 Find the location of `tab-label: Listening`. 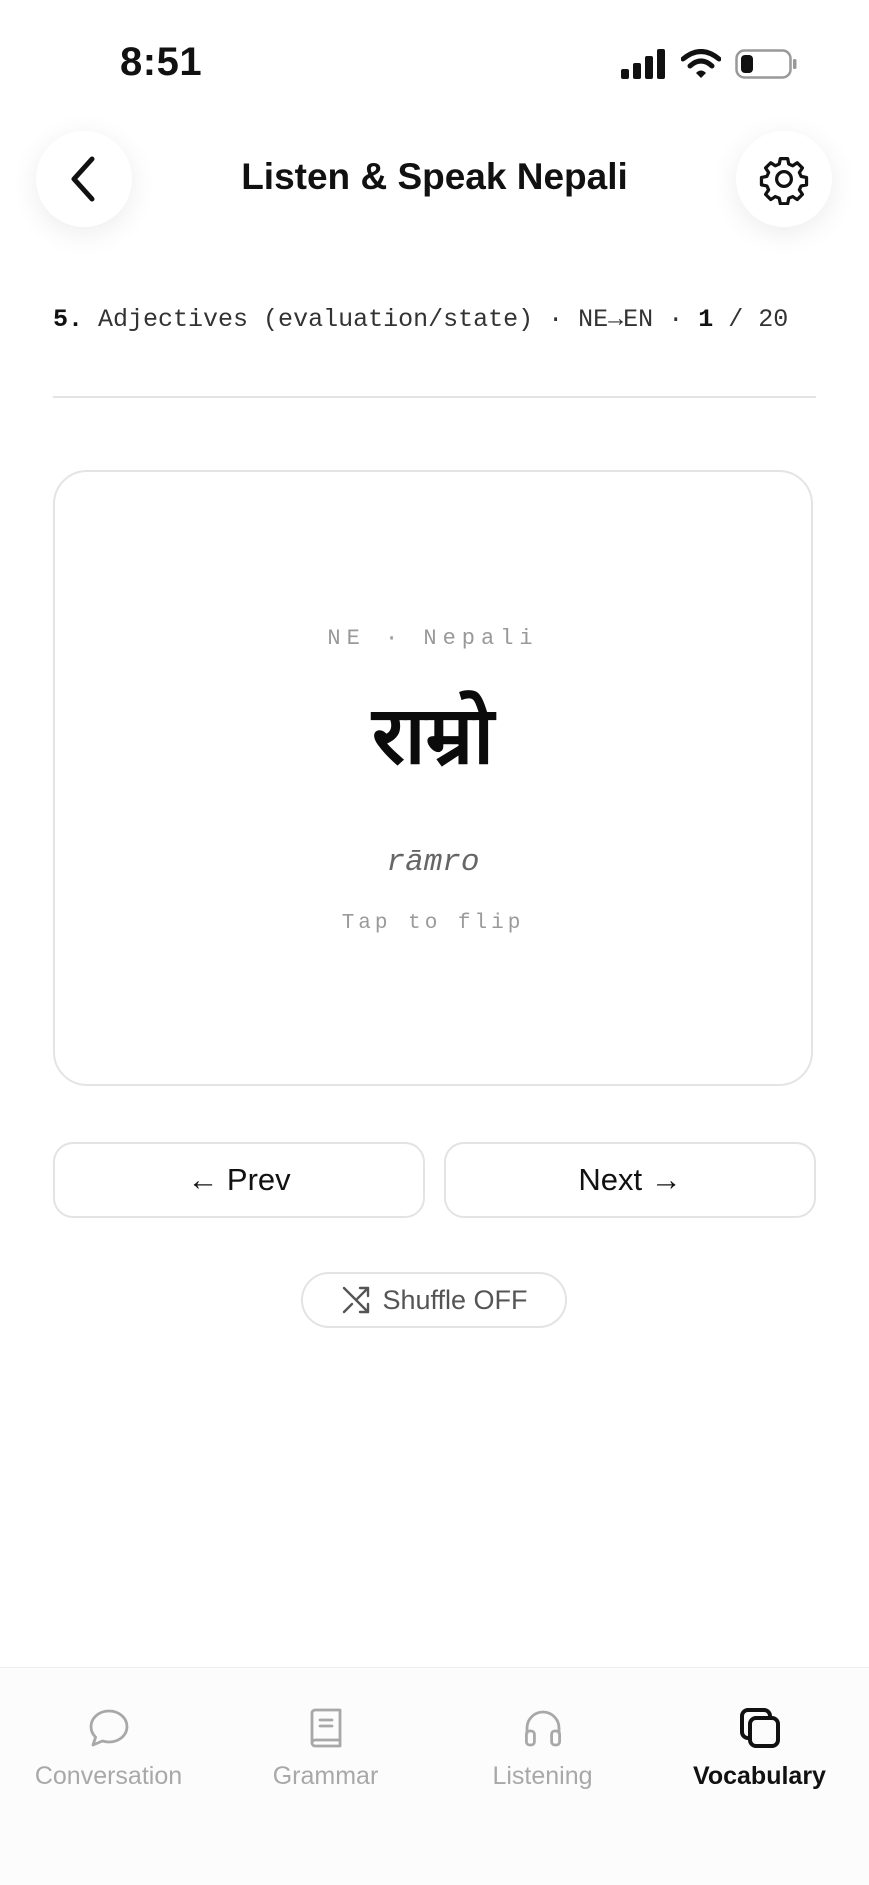

tab-label: Listening is located at coordinates (542, 1776).